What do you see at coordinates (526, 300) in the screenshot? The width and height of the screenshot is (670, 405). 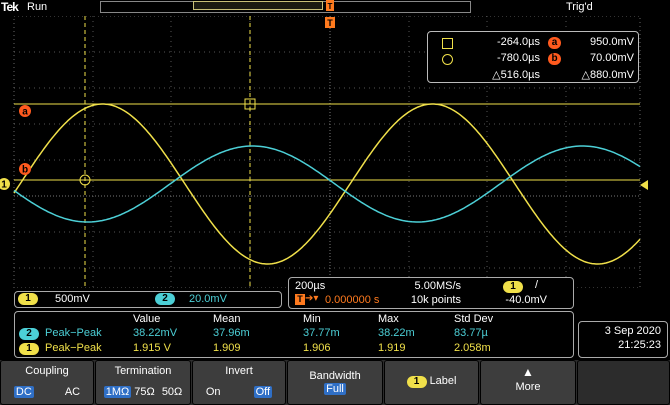 I see `trigger-level: -40.0mV` at bounding box center [526, 300].